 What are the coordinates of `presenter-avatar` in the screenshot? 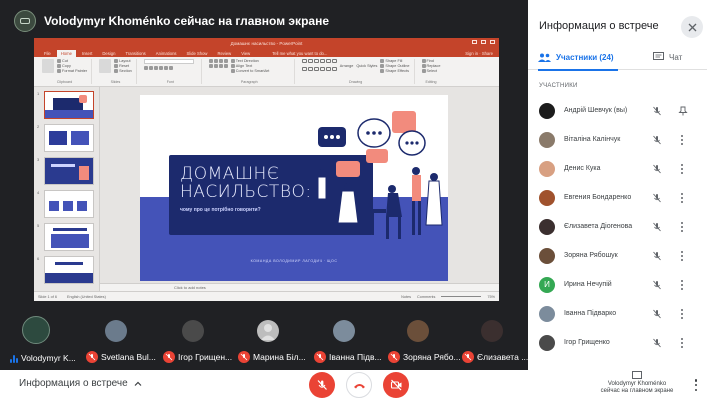 It's located at (25, 21).